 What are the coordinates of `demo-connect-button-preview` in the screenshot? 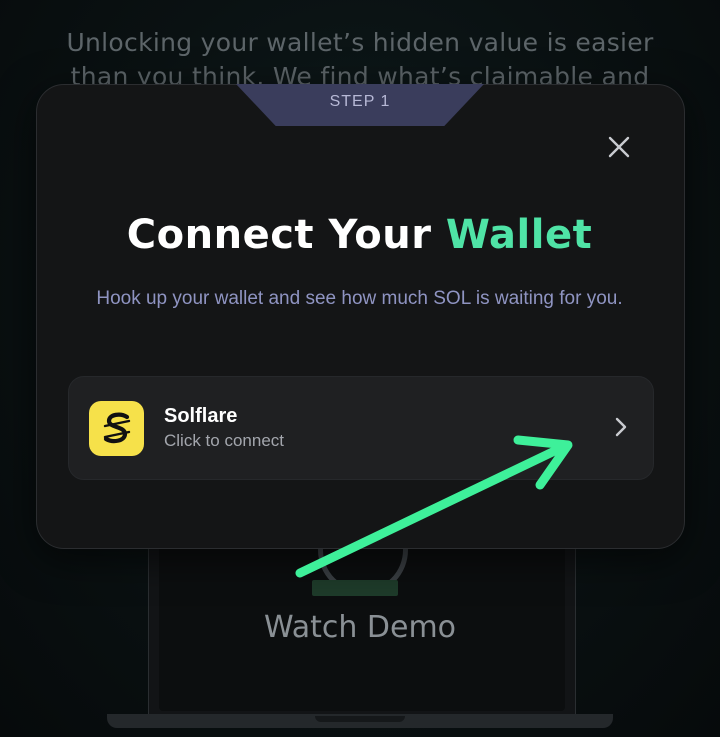 It's located at (355, 588).